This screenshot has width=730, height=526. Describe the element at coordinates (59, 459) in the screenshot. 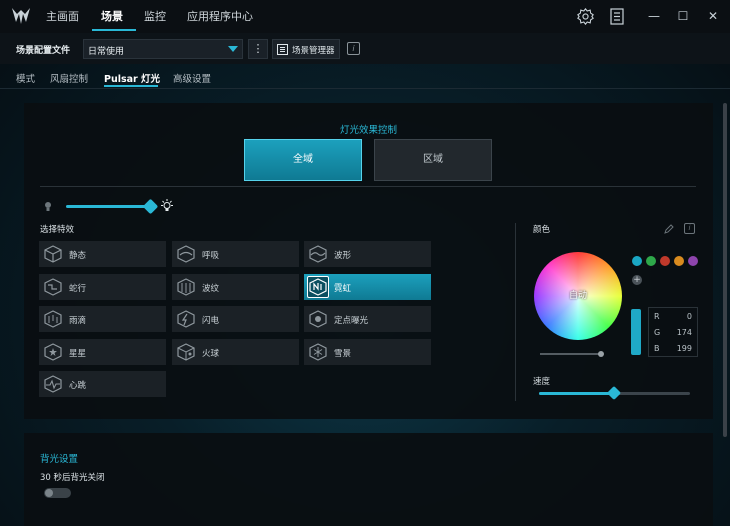

I see `backlight-title: 背光设置` at that location.